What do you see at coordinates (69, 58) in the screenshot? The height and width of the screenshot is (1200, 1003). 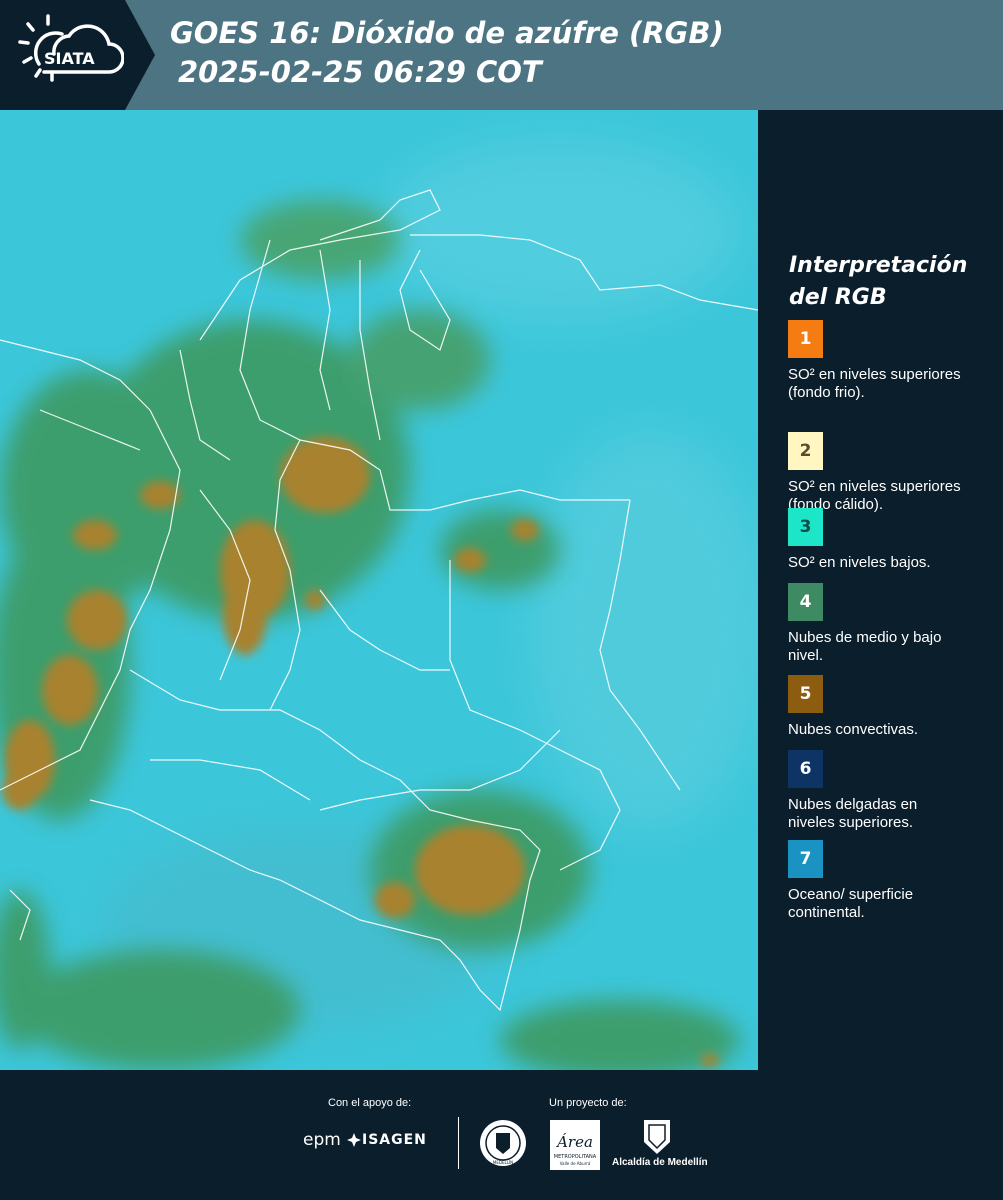 I see `logo-text: SIATA` at bounding box center [69, 58].